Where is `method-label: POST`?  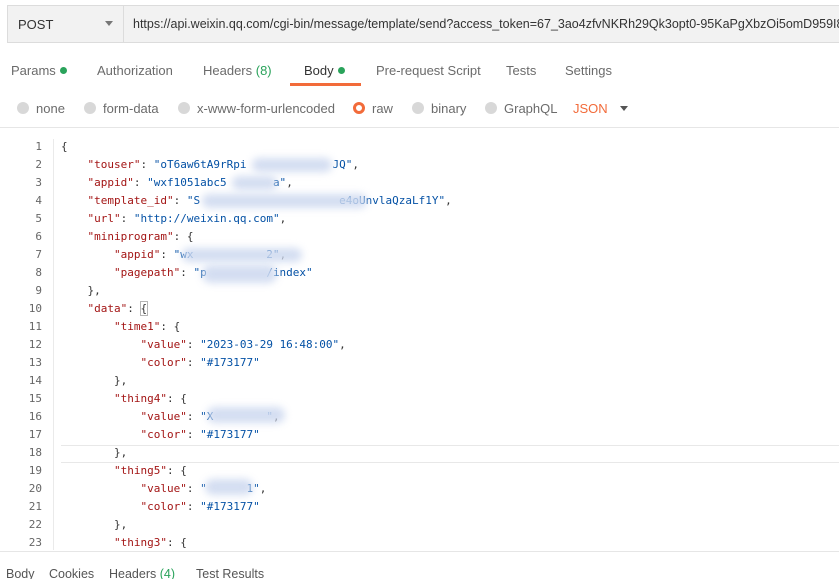
method-label: POST is located at coordinates (36, 24).